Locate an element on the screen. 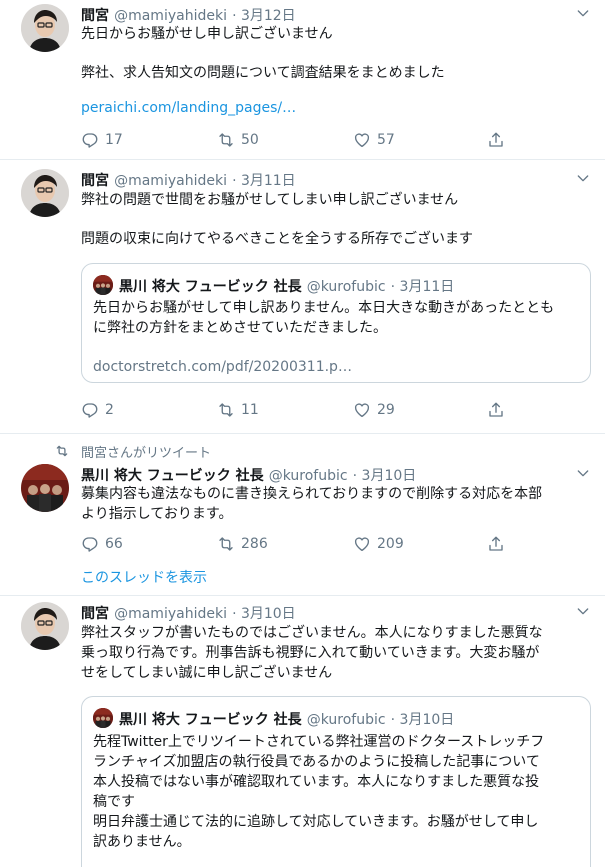 The height and width of the screenshot is (867, 605). tweet-text: 弊社の問題で世間をお騒がせしてしまい申し訳ございません is located at coordinates (270, 200).